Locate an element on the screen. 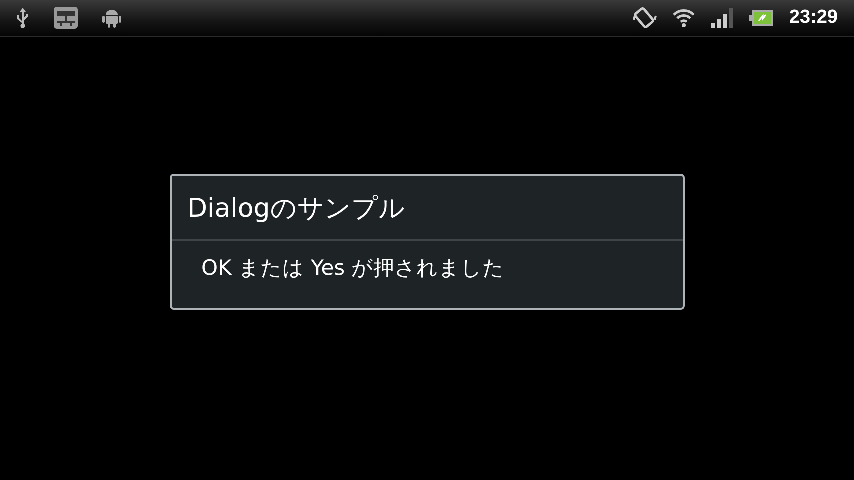  rotation-icon is located at coordinates (645, 18).